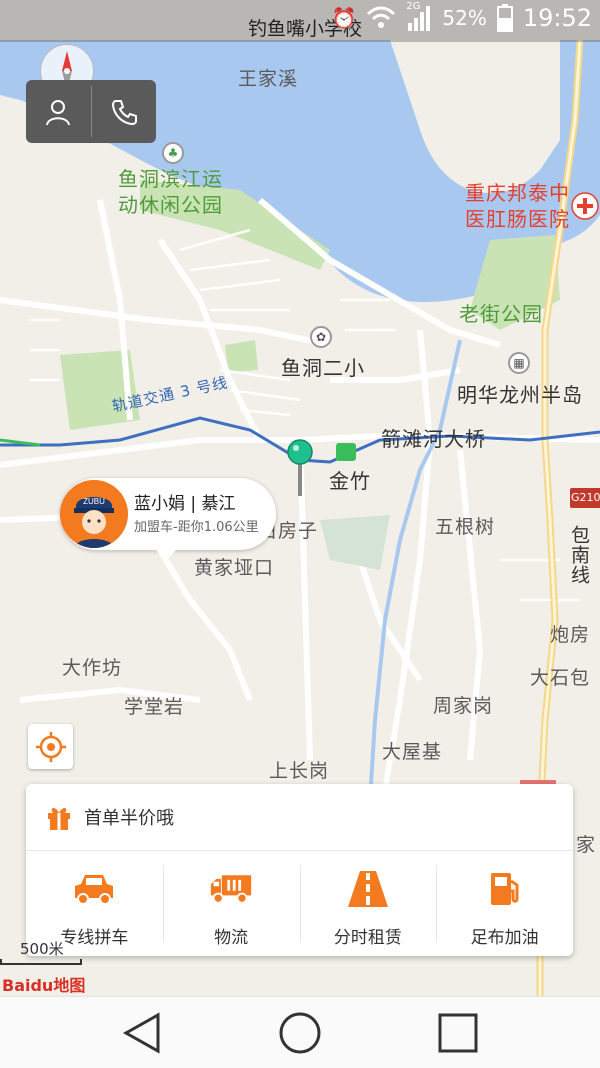 The image size is (600, 1068). What do you see at coordinates (196, 527) in the screenshot?
I see `driver-distance: 加盟车-距你1.06公里` at bounding box center [196, 527].